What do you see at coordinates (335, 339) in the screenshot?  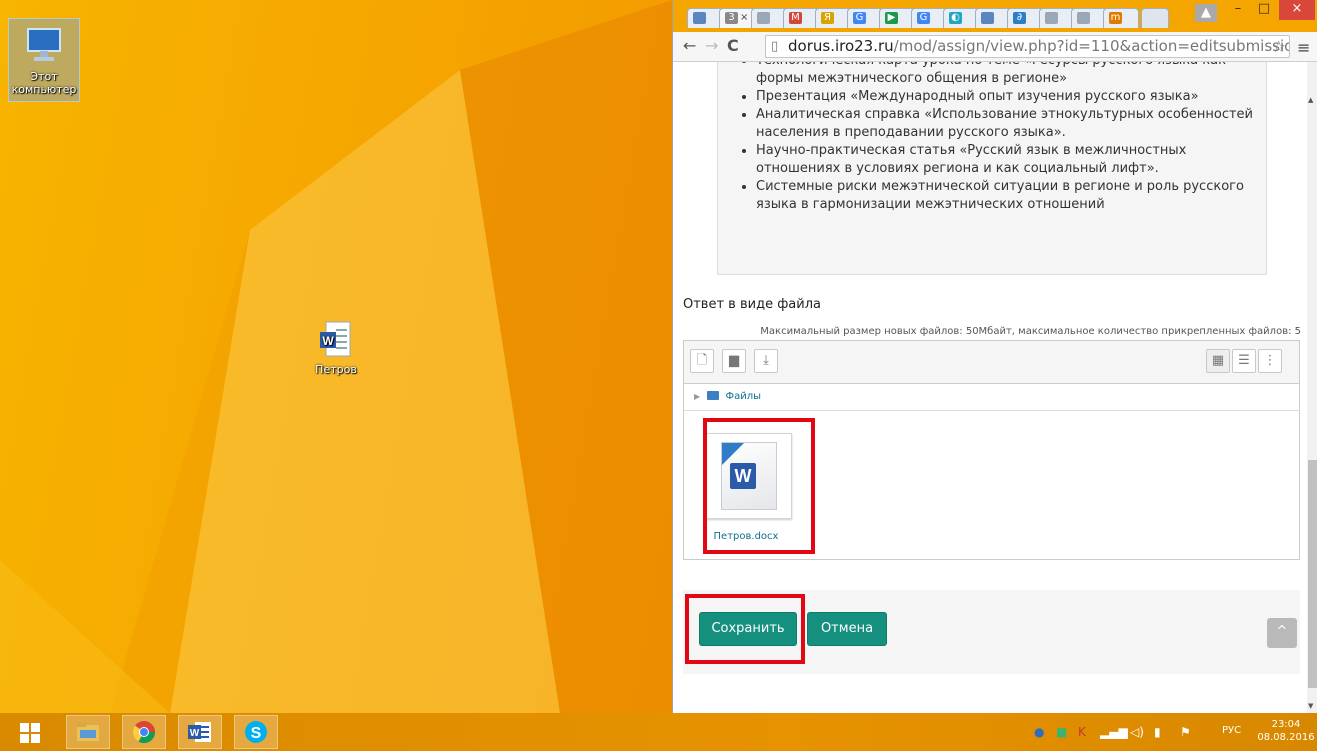 I see `word-document-icon: W` at bounding box center [335, 339].